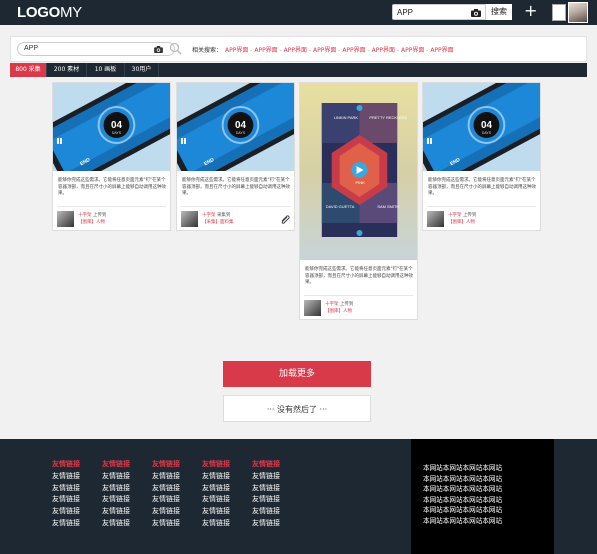 The image size is (597, 554). What do you see at coordinates (117, 133) in the screenshot?
I see `phone-days-unit: DAYS` at bounding box center [117, 133].